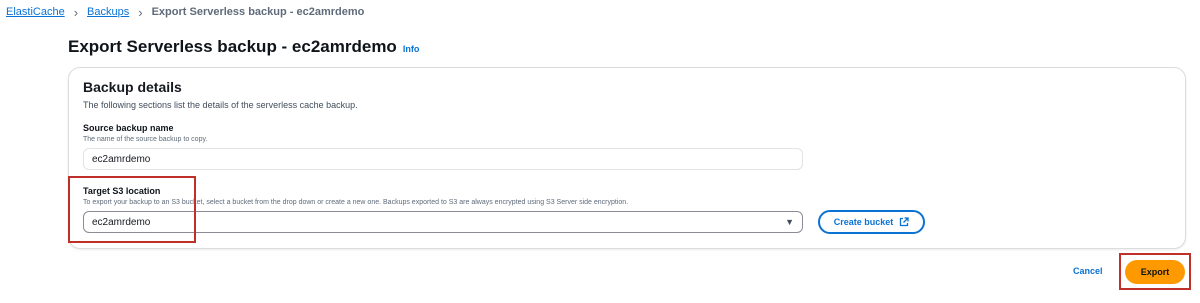 The height and width of the screenshot is (303, 1200). Describe the element at coordinates (108, 12) in the screenshot. I see `breadcrumb-backups: Backups` at that location.